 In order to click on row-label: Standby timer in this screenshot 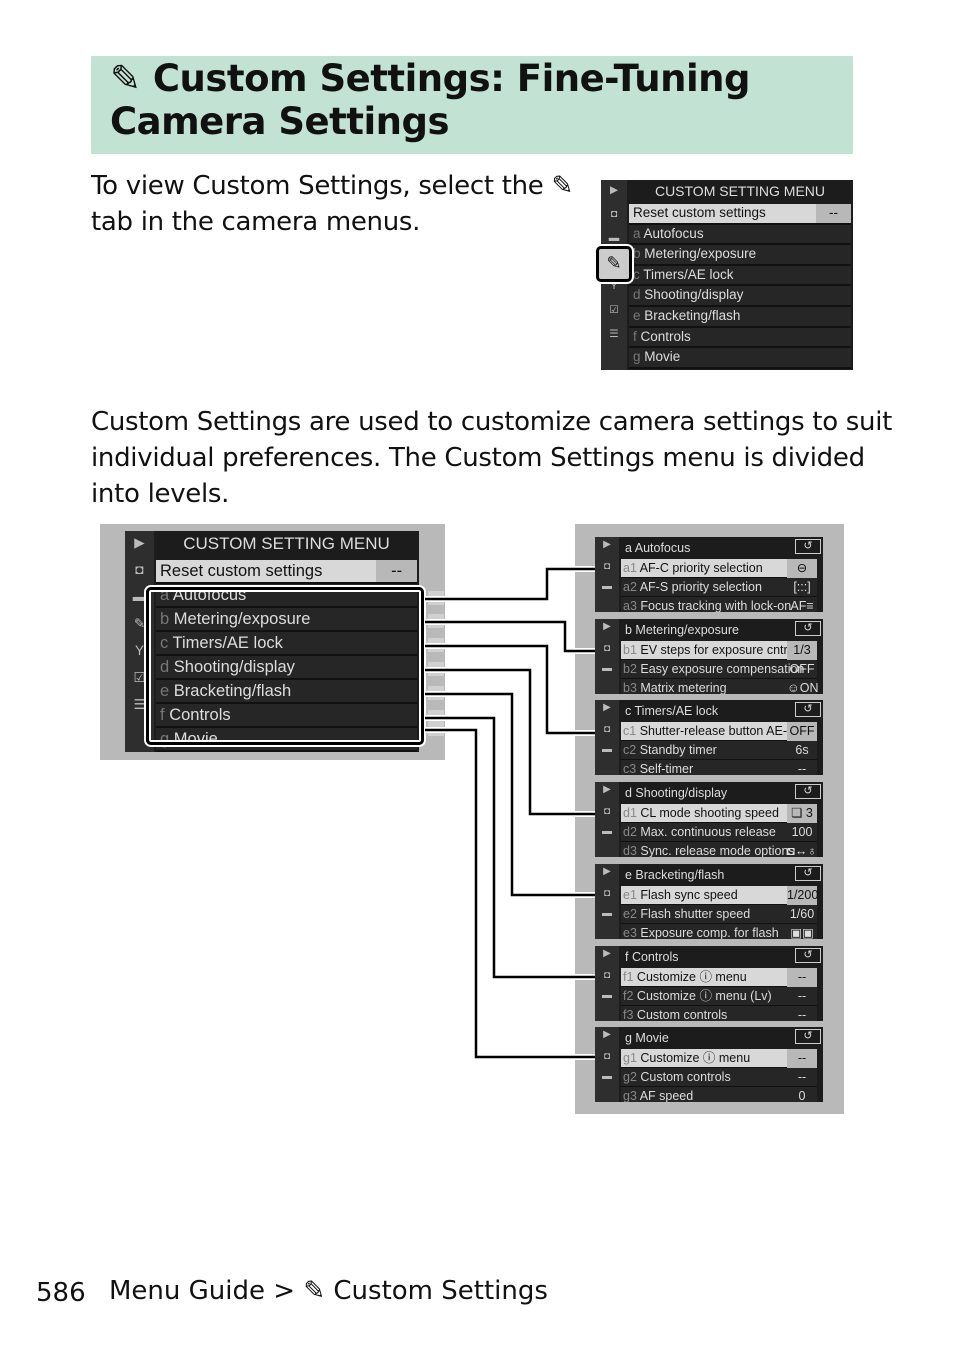, I will do `click(678, 750)`.